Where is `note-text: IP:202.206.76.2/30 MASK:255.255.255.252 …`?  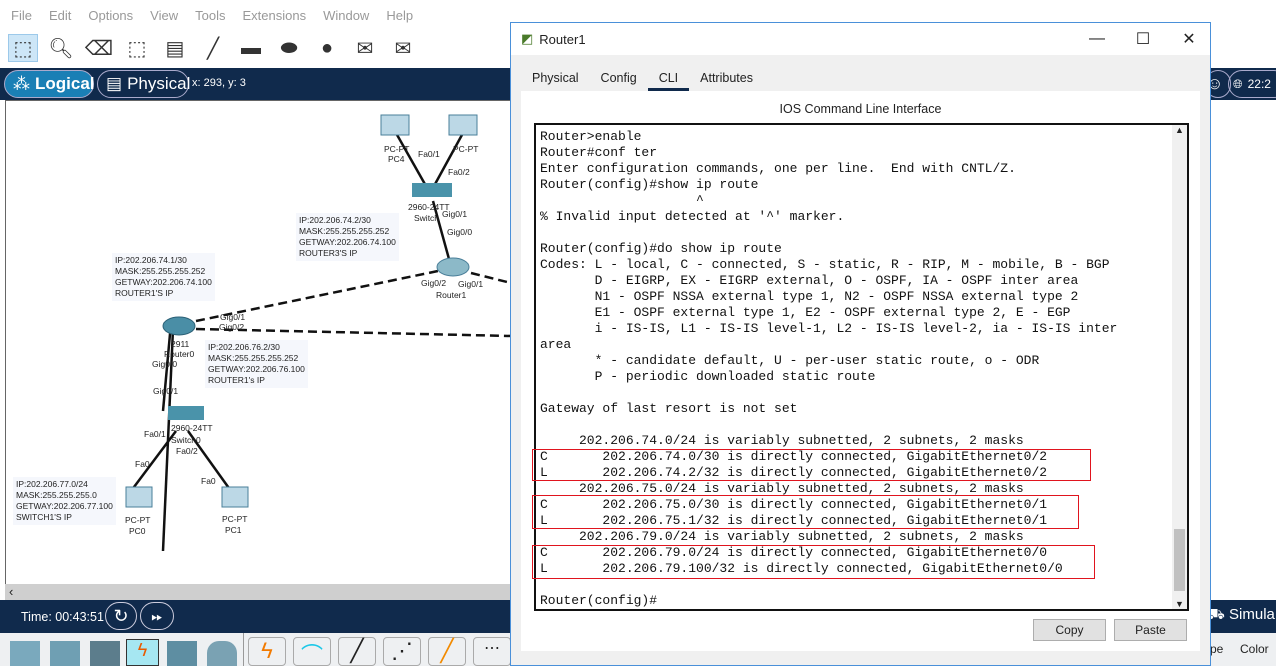 note-text: IP:202.206.76.2/30 MASK:255.255.255.252 … is located at coordinates (256, 363).